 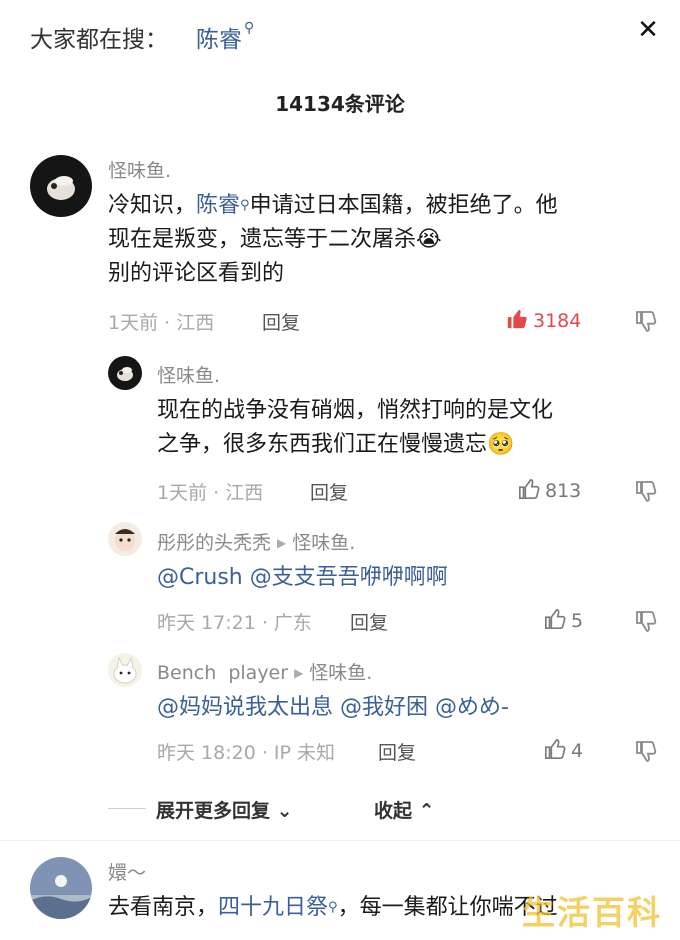 What do you see at coordinates (127, 871) in the screenshot?
I see `comment-username: 嬛～` at bounding box center [127, 871].